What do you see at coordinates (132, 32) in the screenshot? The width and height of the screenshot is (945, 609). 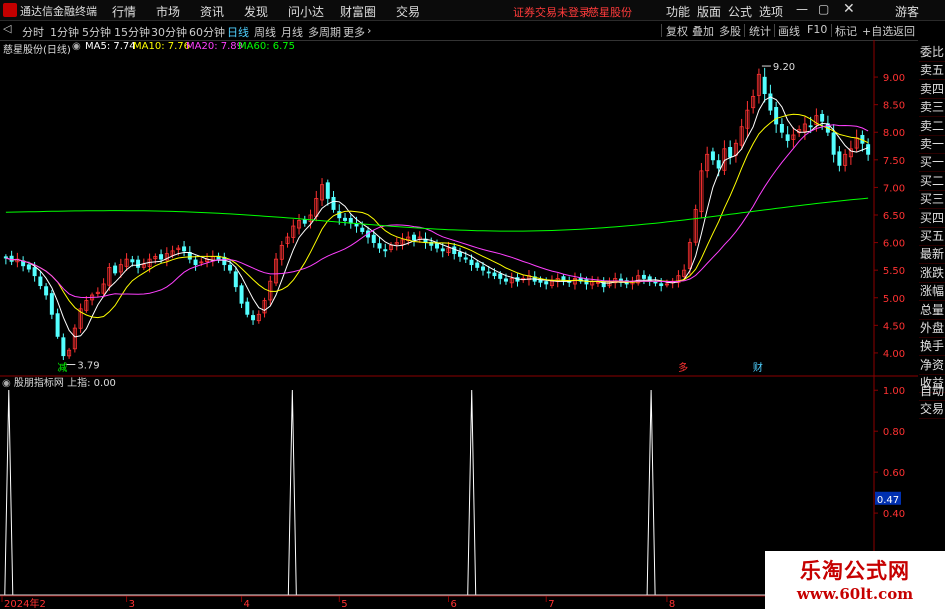 I see `tab-15min: 15分钟` at bounding box center [132, 32].